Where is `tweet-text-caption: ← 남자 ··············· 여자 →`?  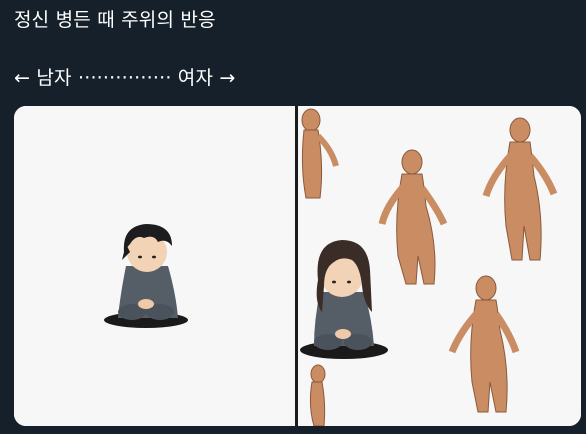 tweet-text-caption: ← 남자 ··············· 여자 → is located at coordinates (125, 78).